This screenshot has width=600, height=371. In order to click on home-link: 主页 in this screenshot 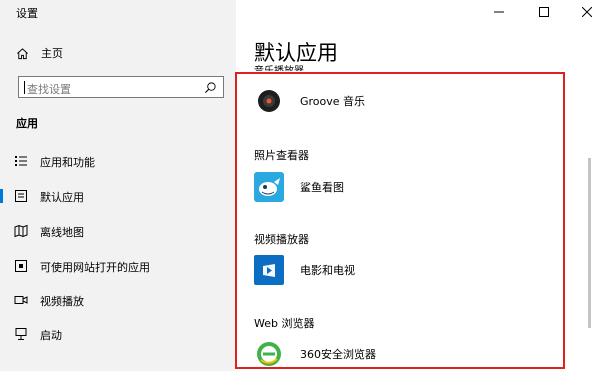, I will do `click(39, 53)`.